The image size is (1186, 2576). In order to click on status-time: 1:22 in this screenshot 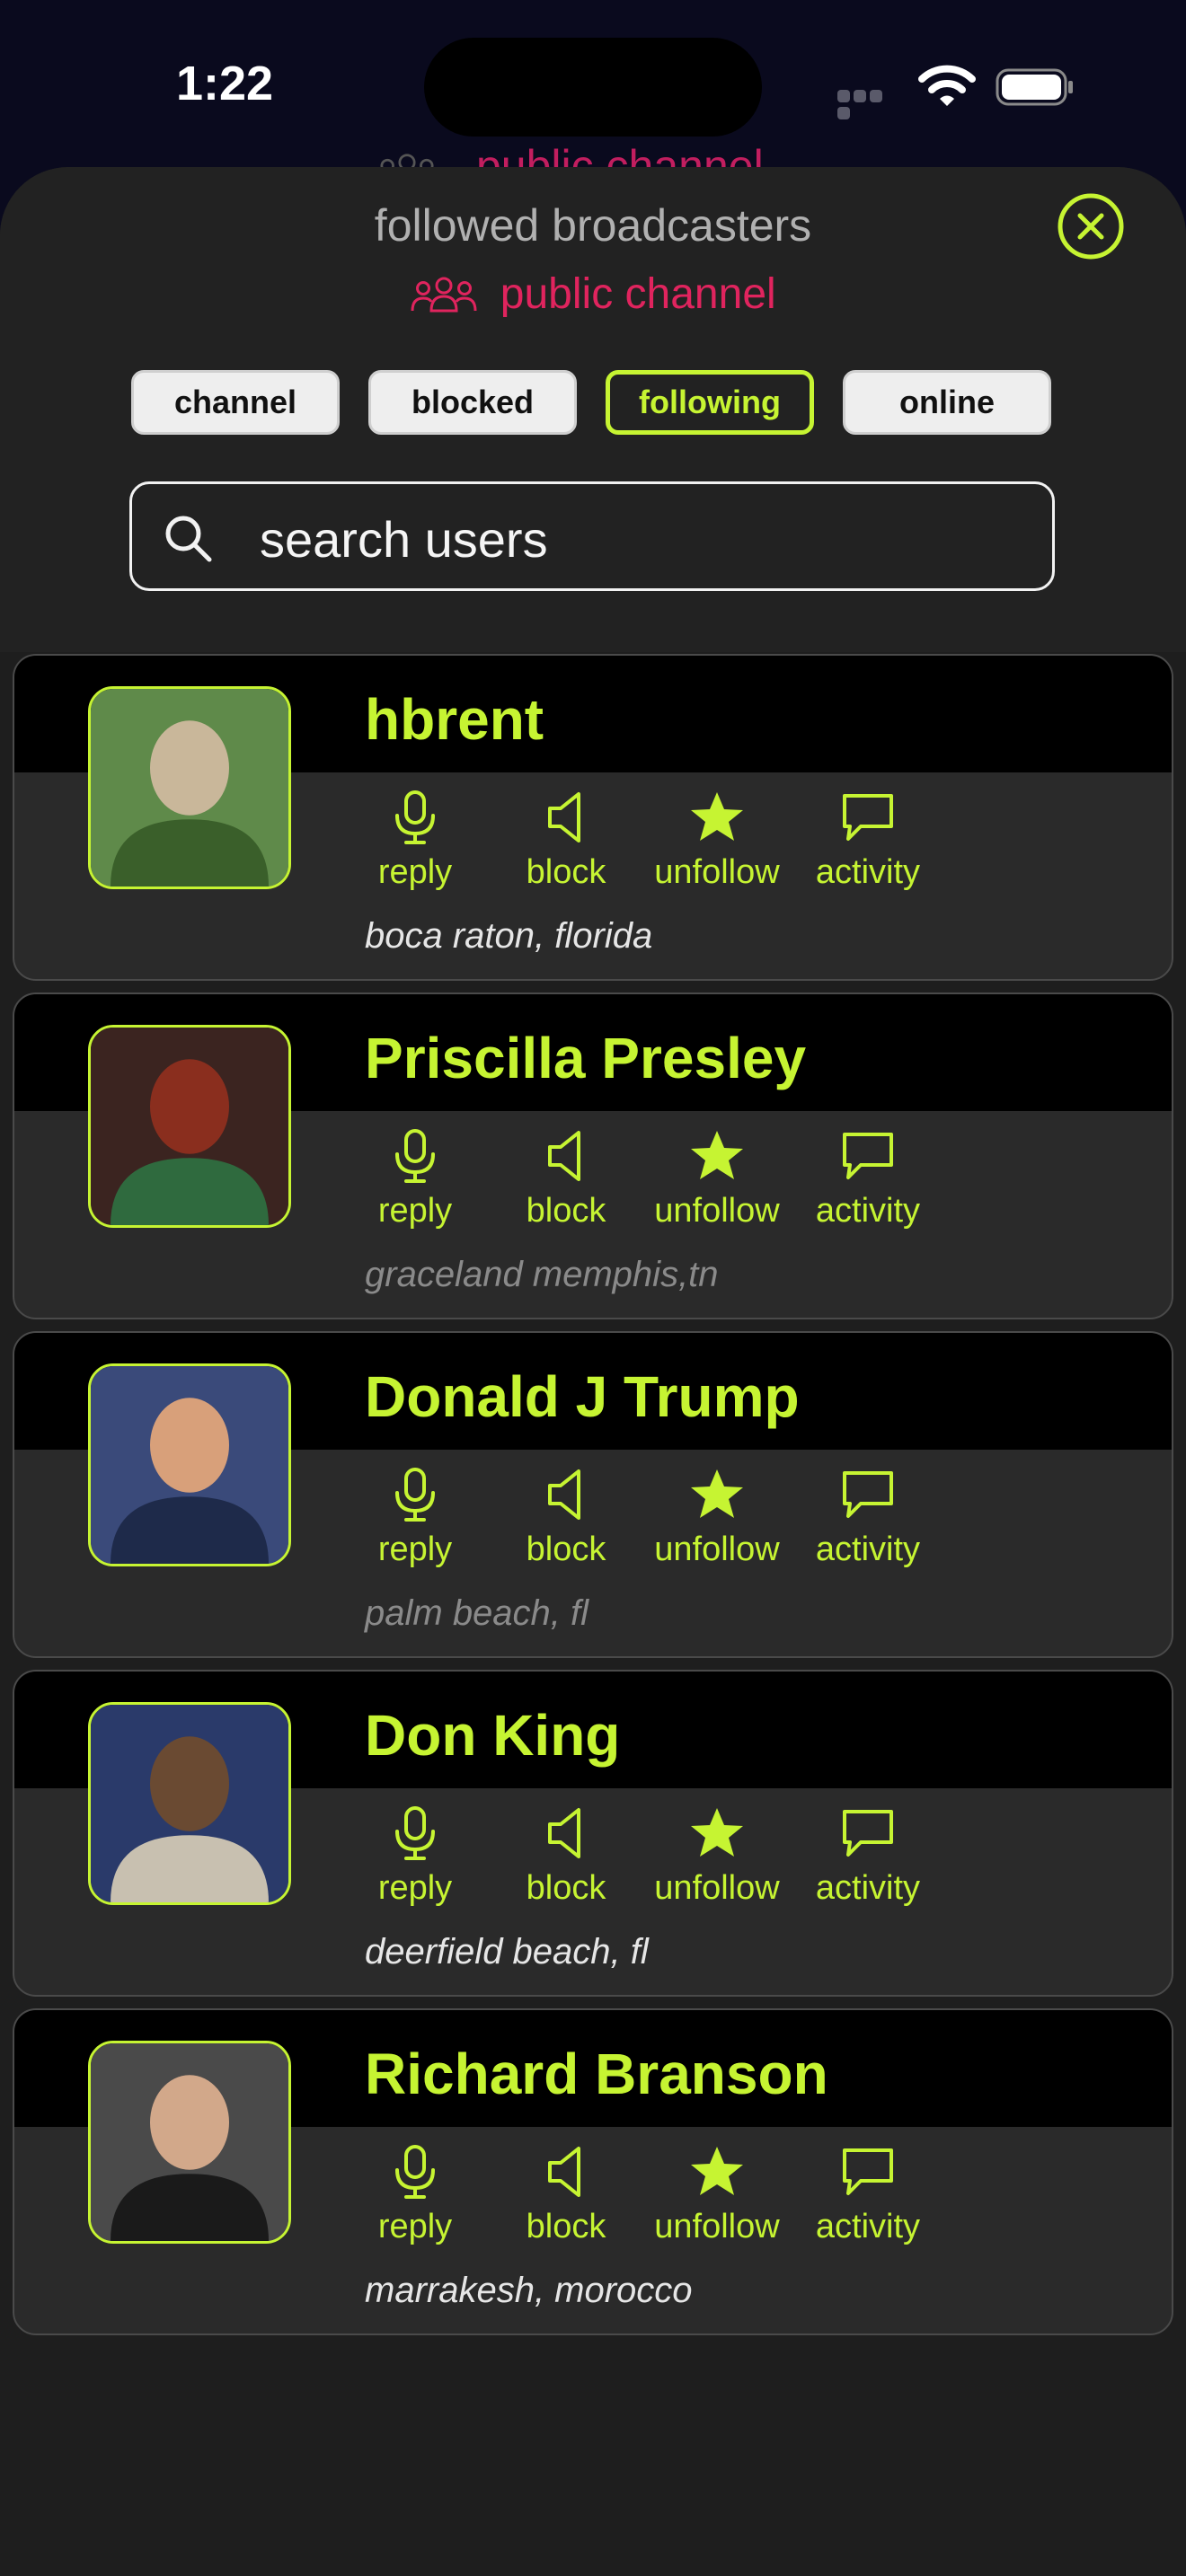, I will do `click(225, 83)`.